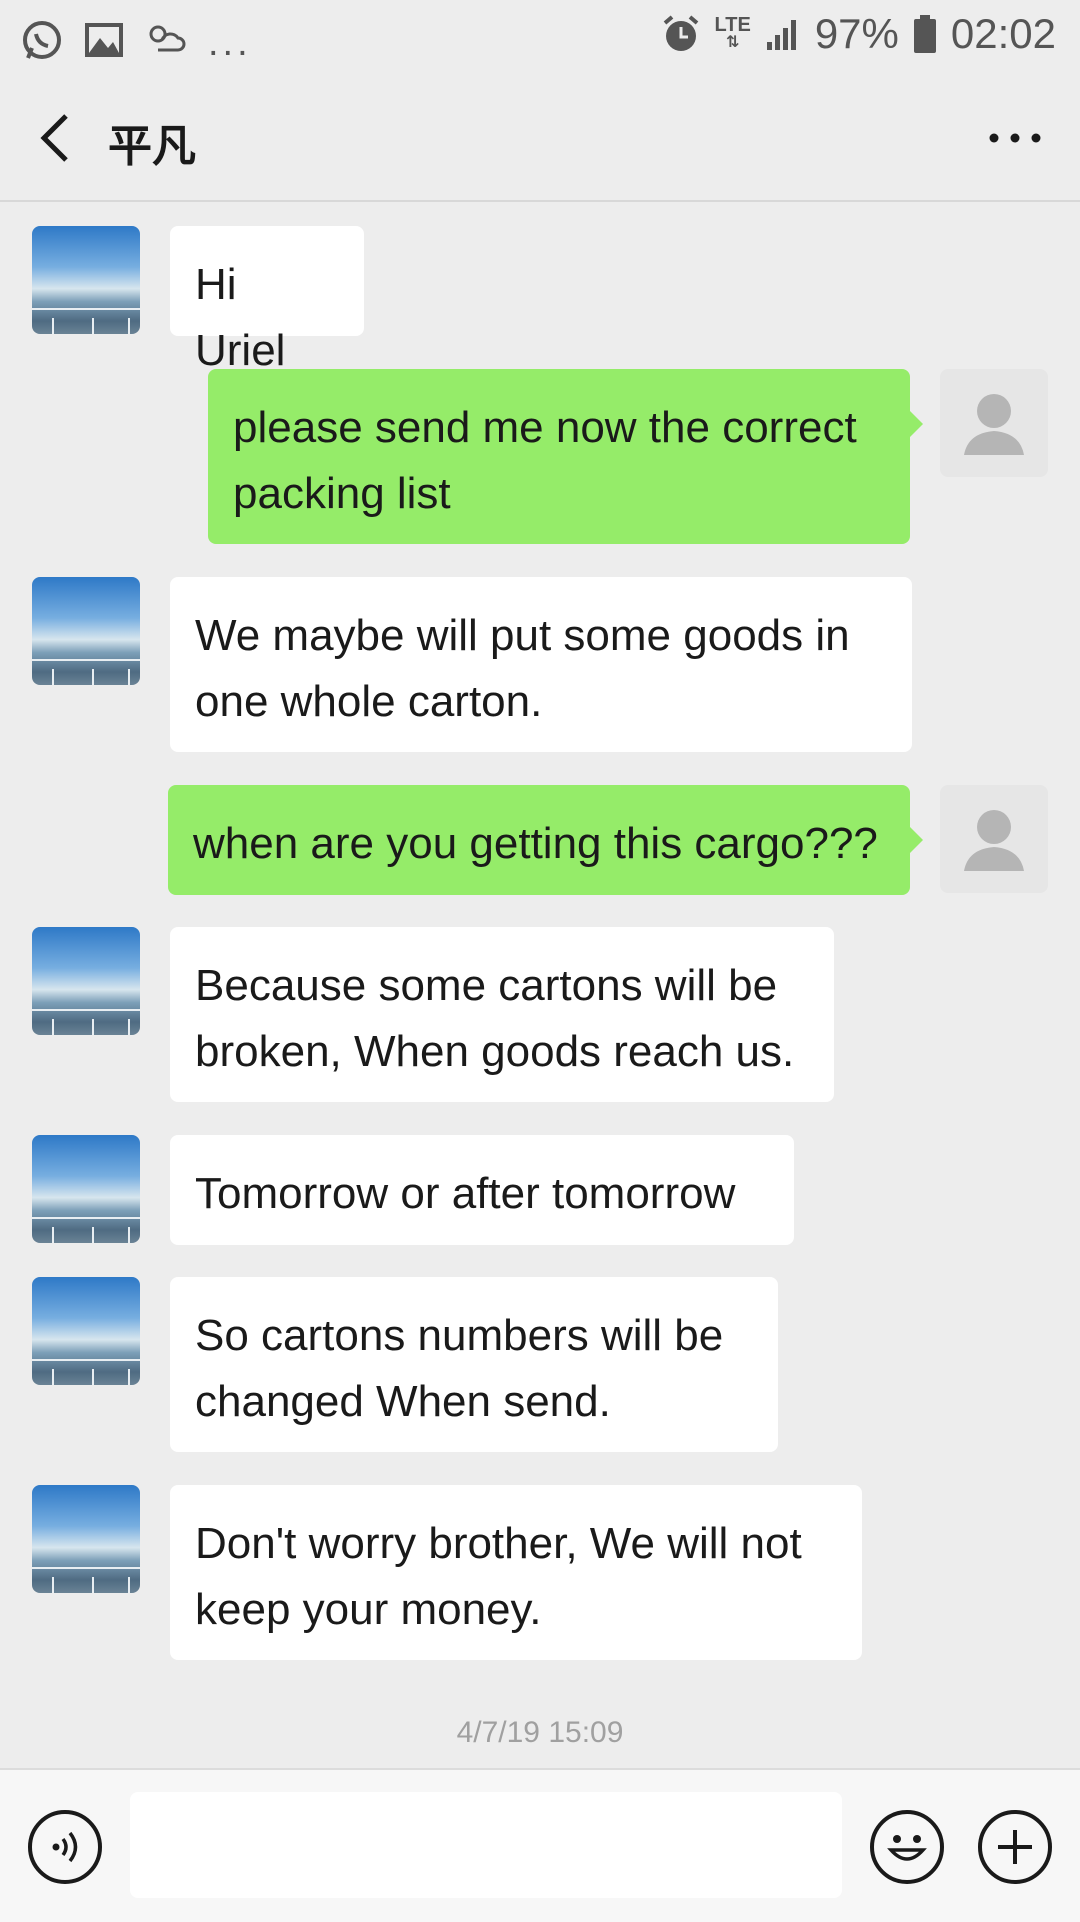 The width and height of the screenshot is (1080, 1922). What do you see at coordinates (104, 39) in the screenshot?
I see `gallery-icon` at bounding box center [104, 39].